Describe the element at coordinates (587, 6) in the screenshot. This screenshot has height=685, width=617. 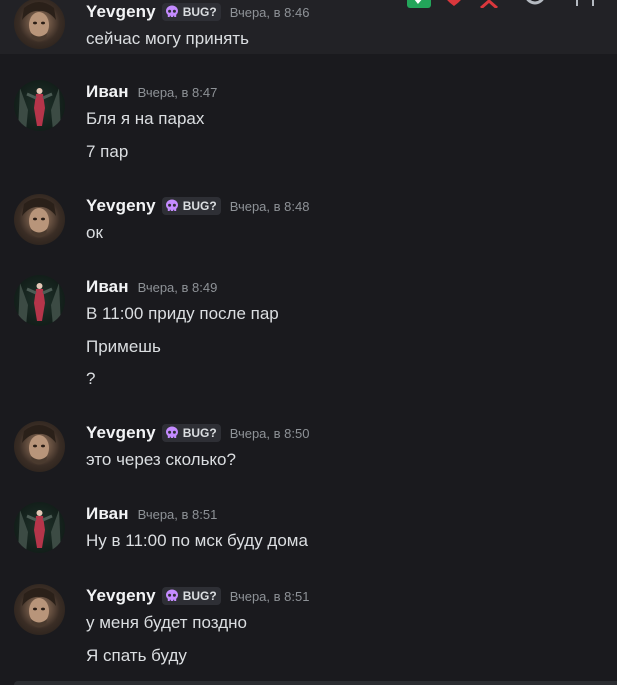
I see `more-options-icon` at that location.